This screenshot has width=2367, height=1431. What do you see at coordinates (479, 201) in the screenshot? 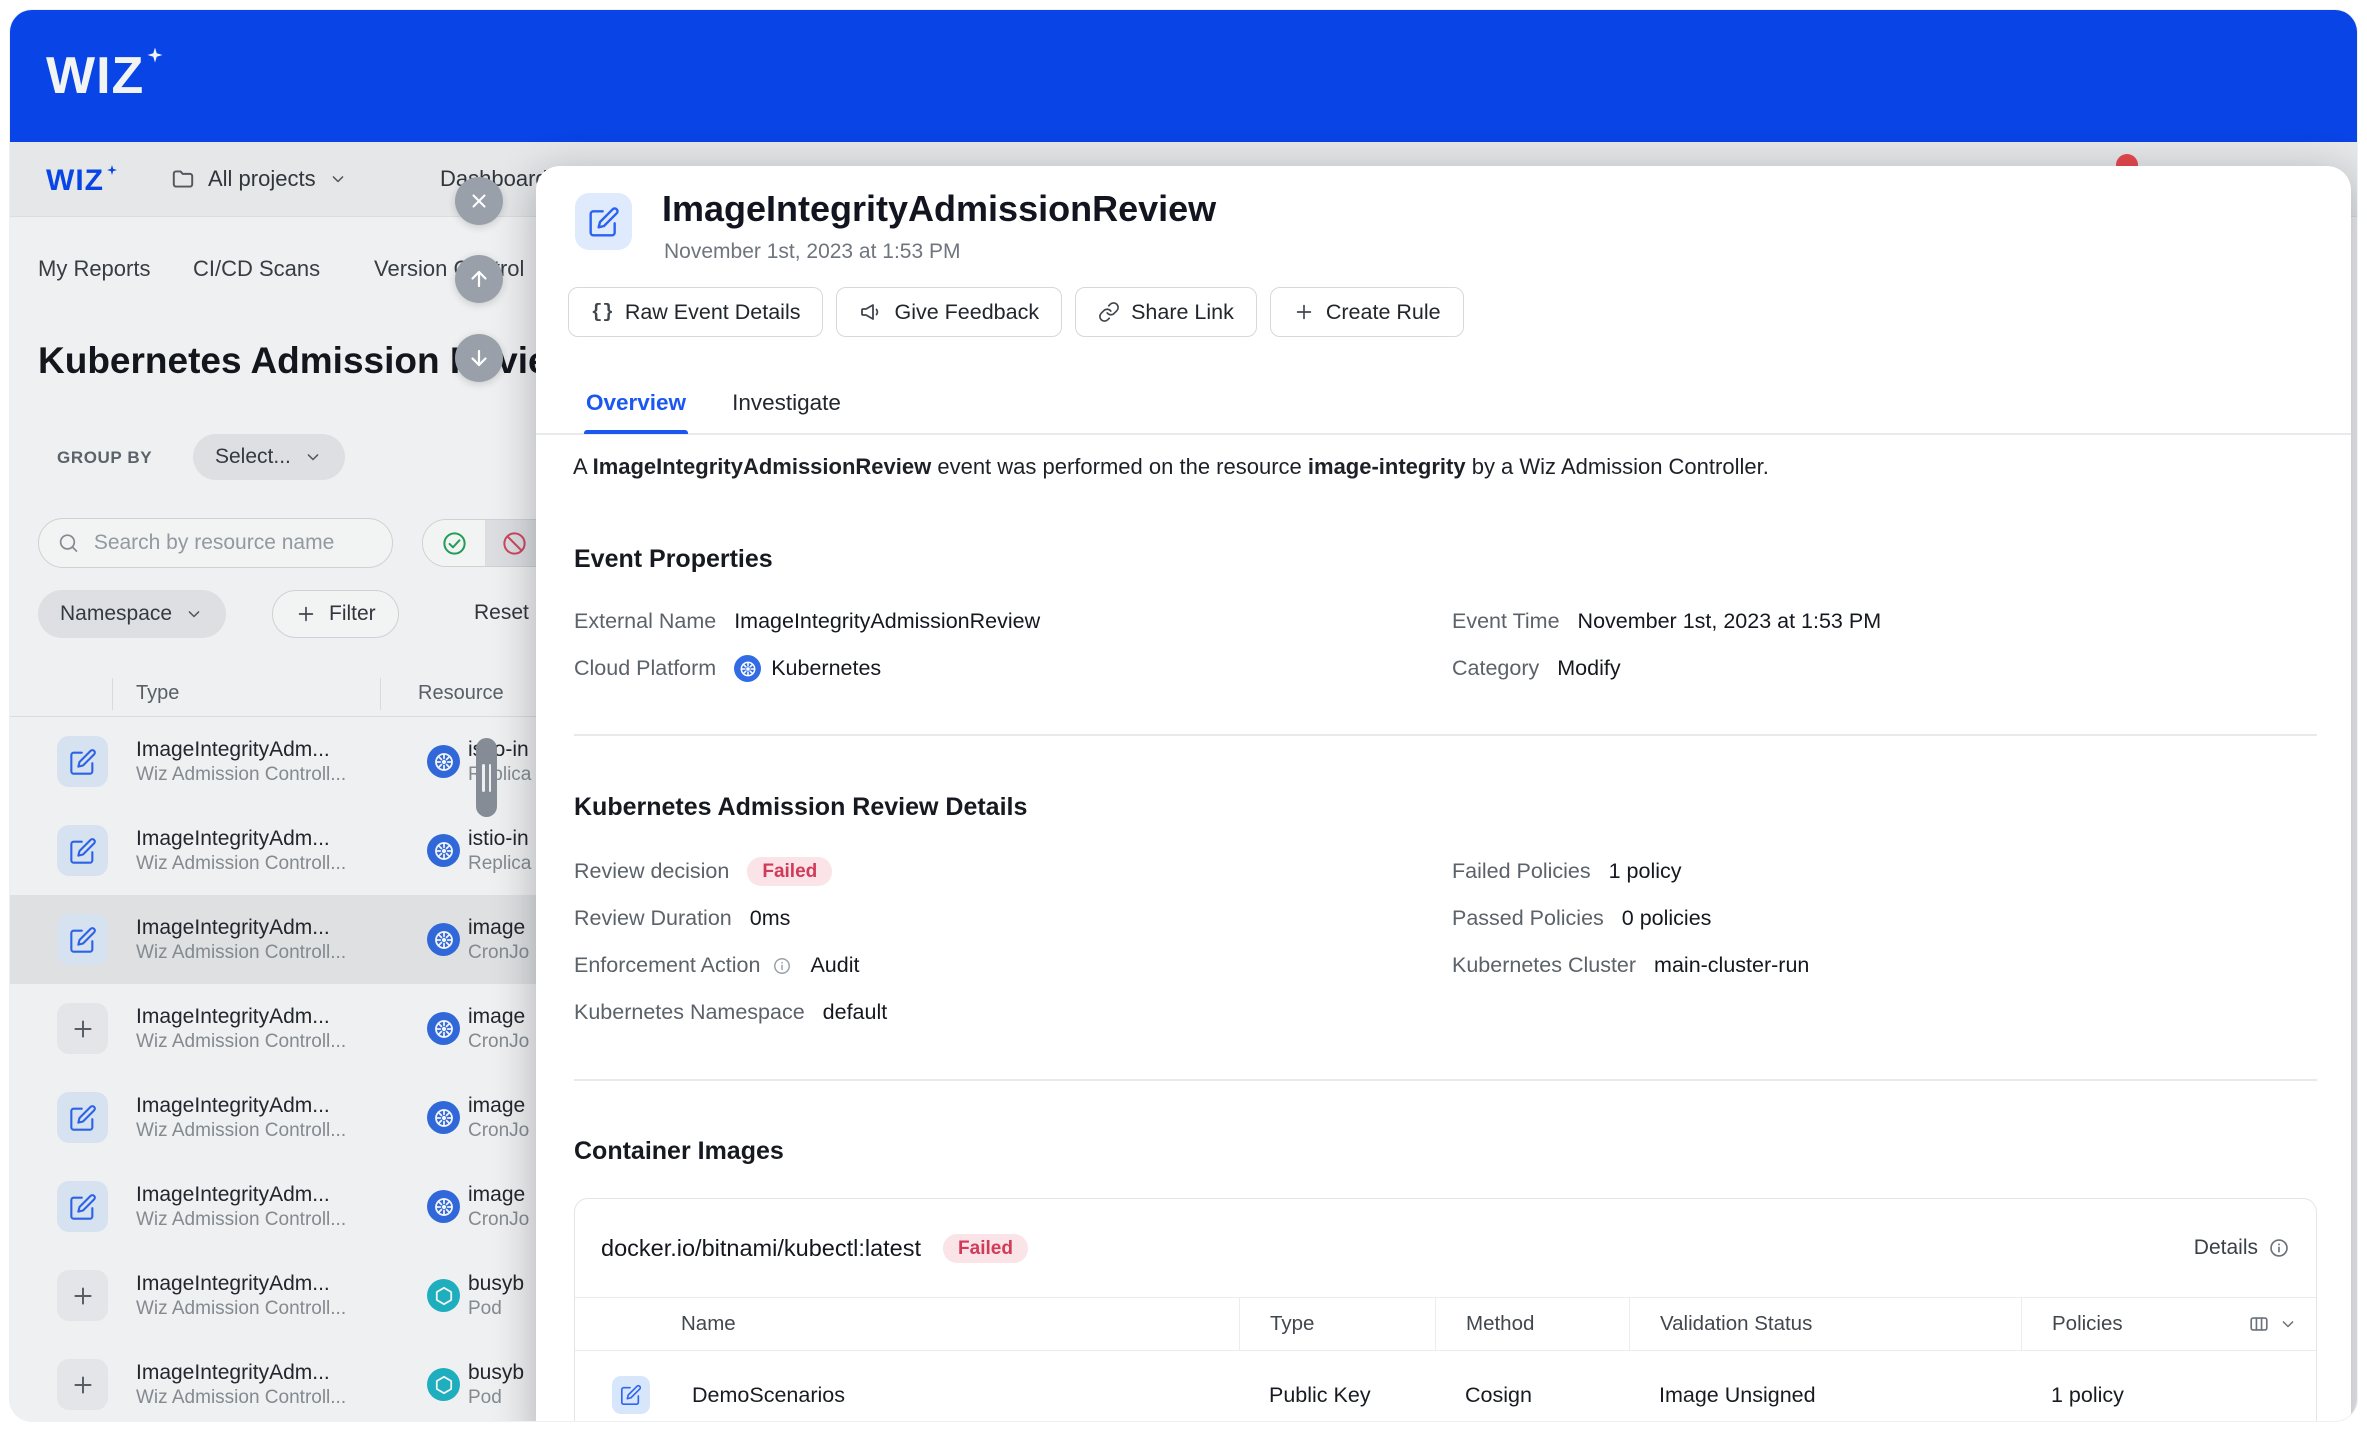
I see `close-drawer-button` at bounding box center [479, 201].